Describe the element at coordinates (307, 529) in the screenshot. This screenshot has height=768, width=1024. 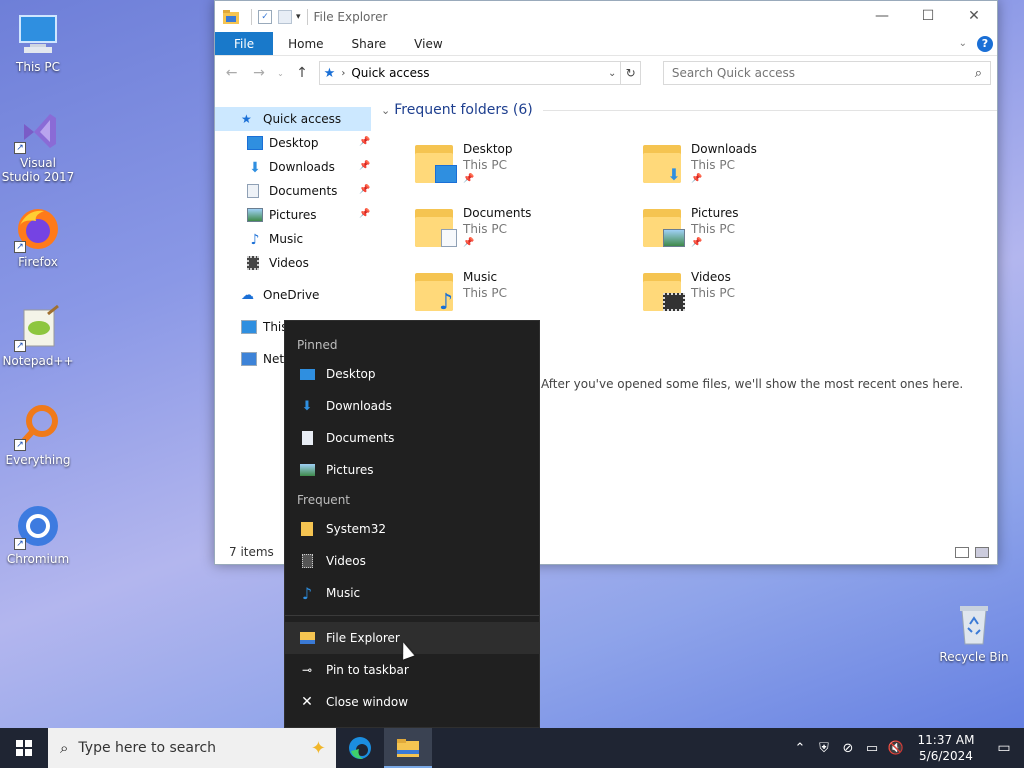
I see `folder-icon` at that location.